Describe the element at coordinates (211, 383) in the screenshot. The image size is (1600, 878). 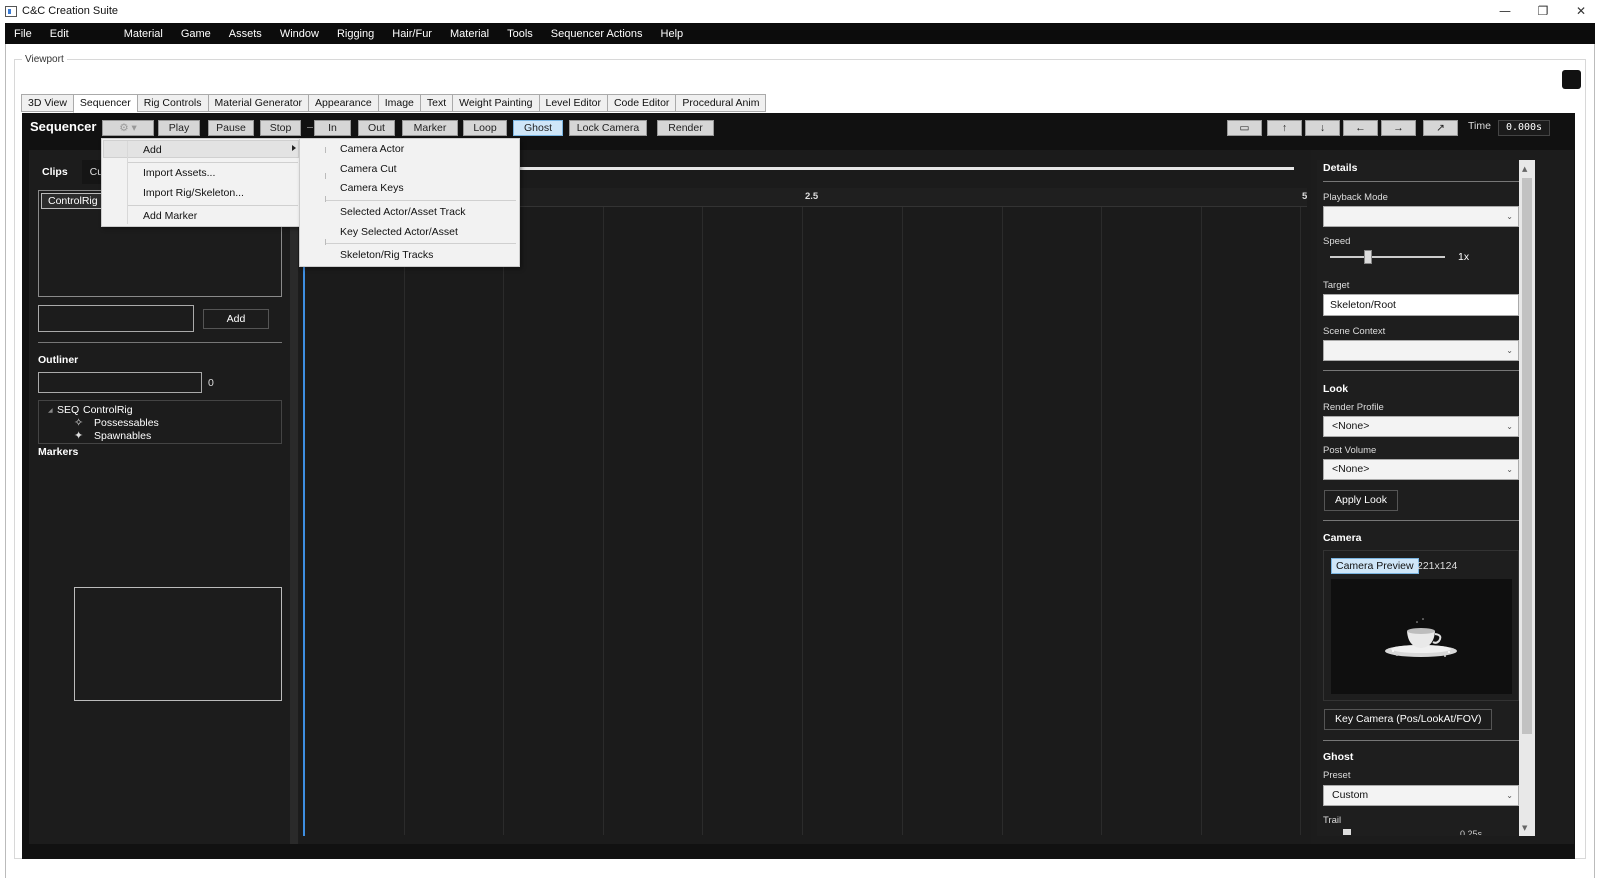
I see `outliner-count: 0` at that location.